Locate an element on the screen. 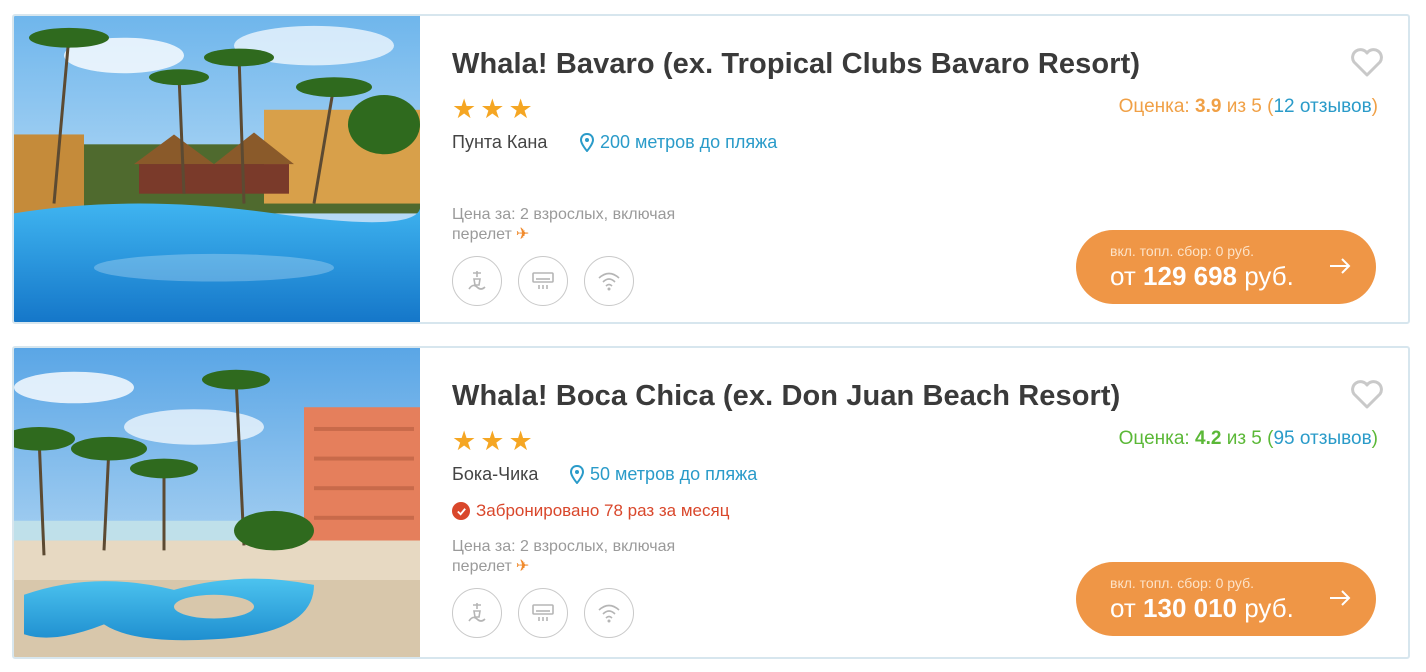  reviews-link: 12 отзывов is located at coordinates (1322, 106).